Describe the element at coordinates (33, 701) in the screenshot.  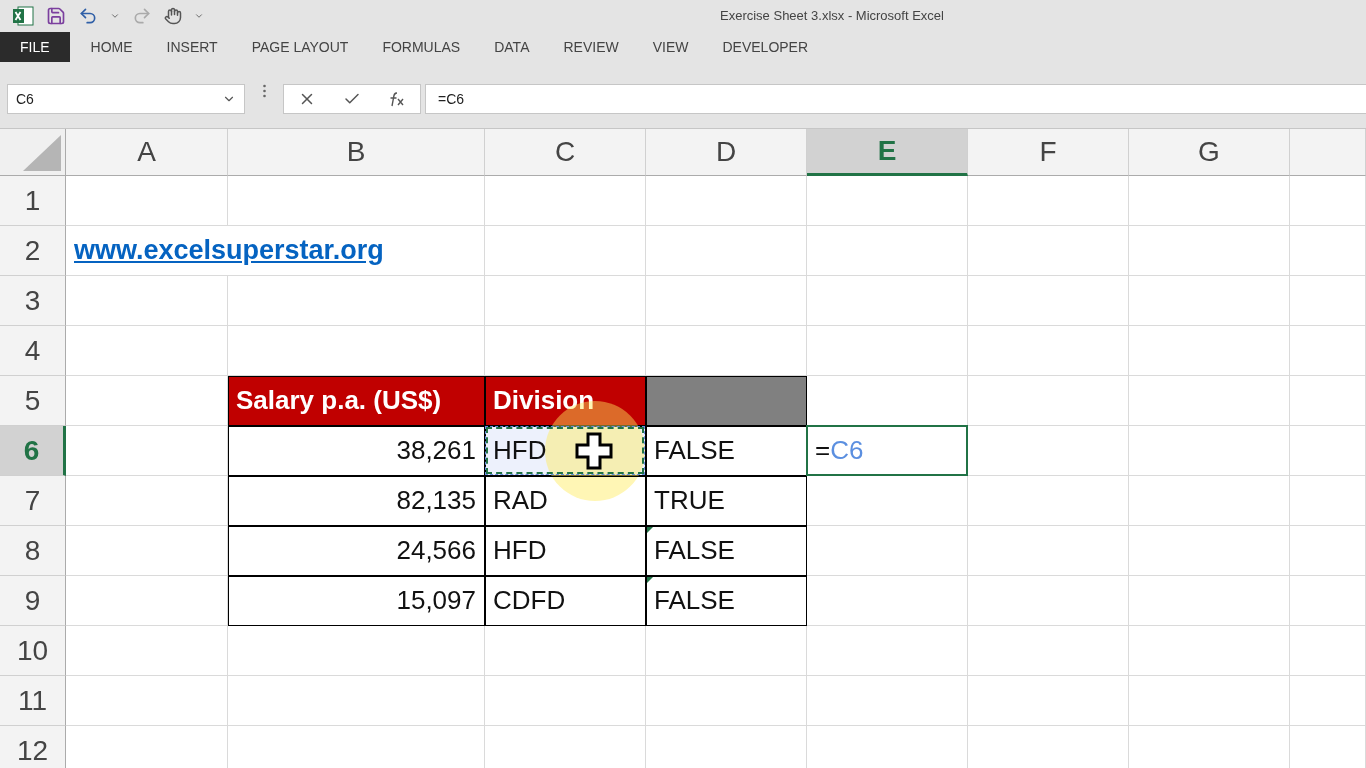
I see `row-header: 11` at that location.